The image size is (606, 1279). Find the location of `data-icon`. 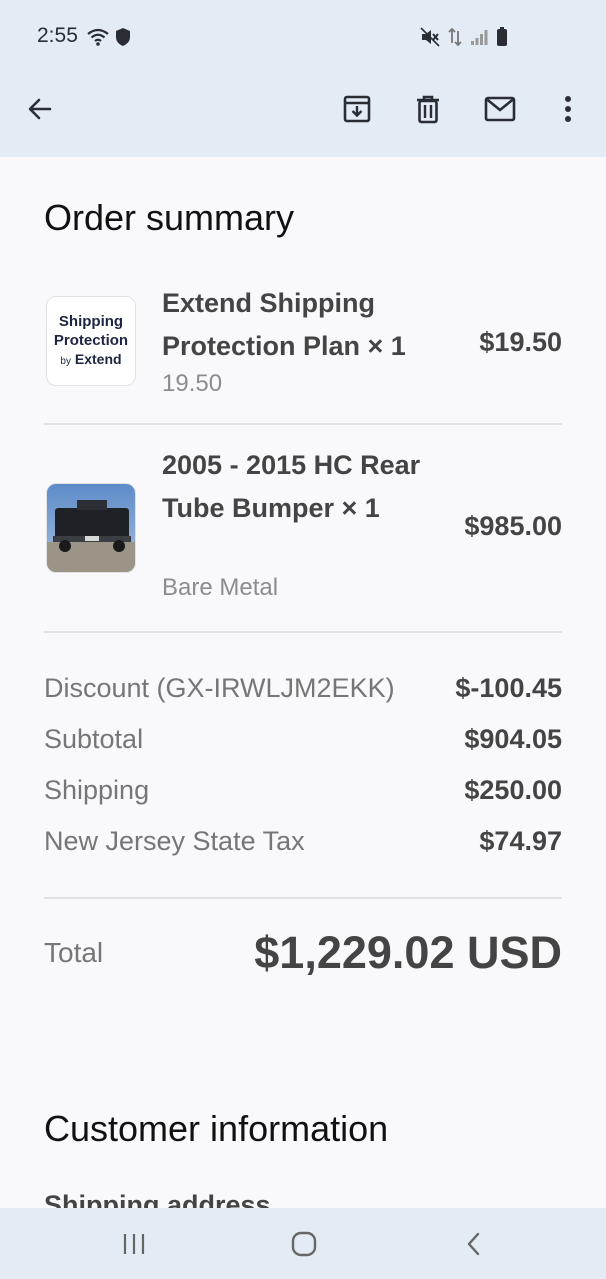

data-icon is located at coordinates (455, 39).